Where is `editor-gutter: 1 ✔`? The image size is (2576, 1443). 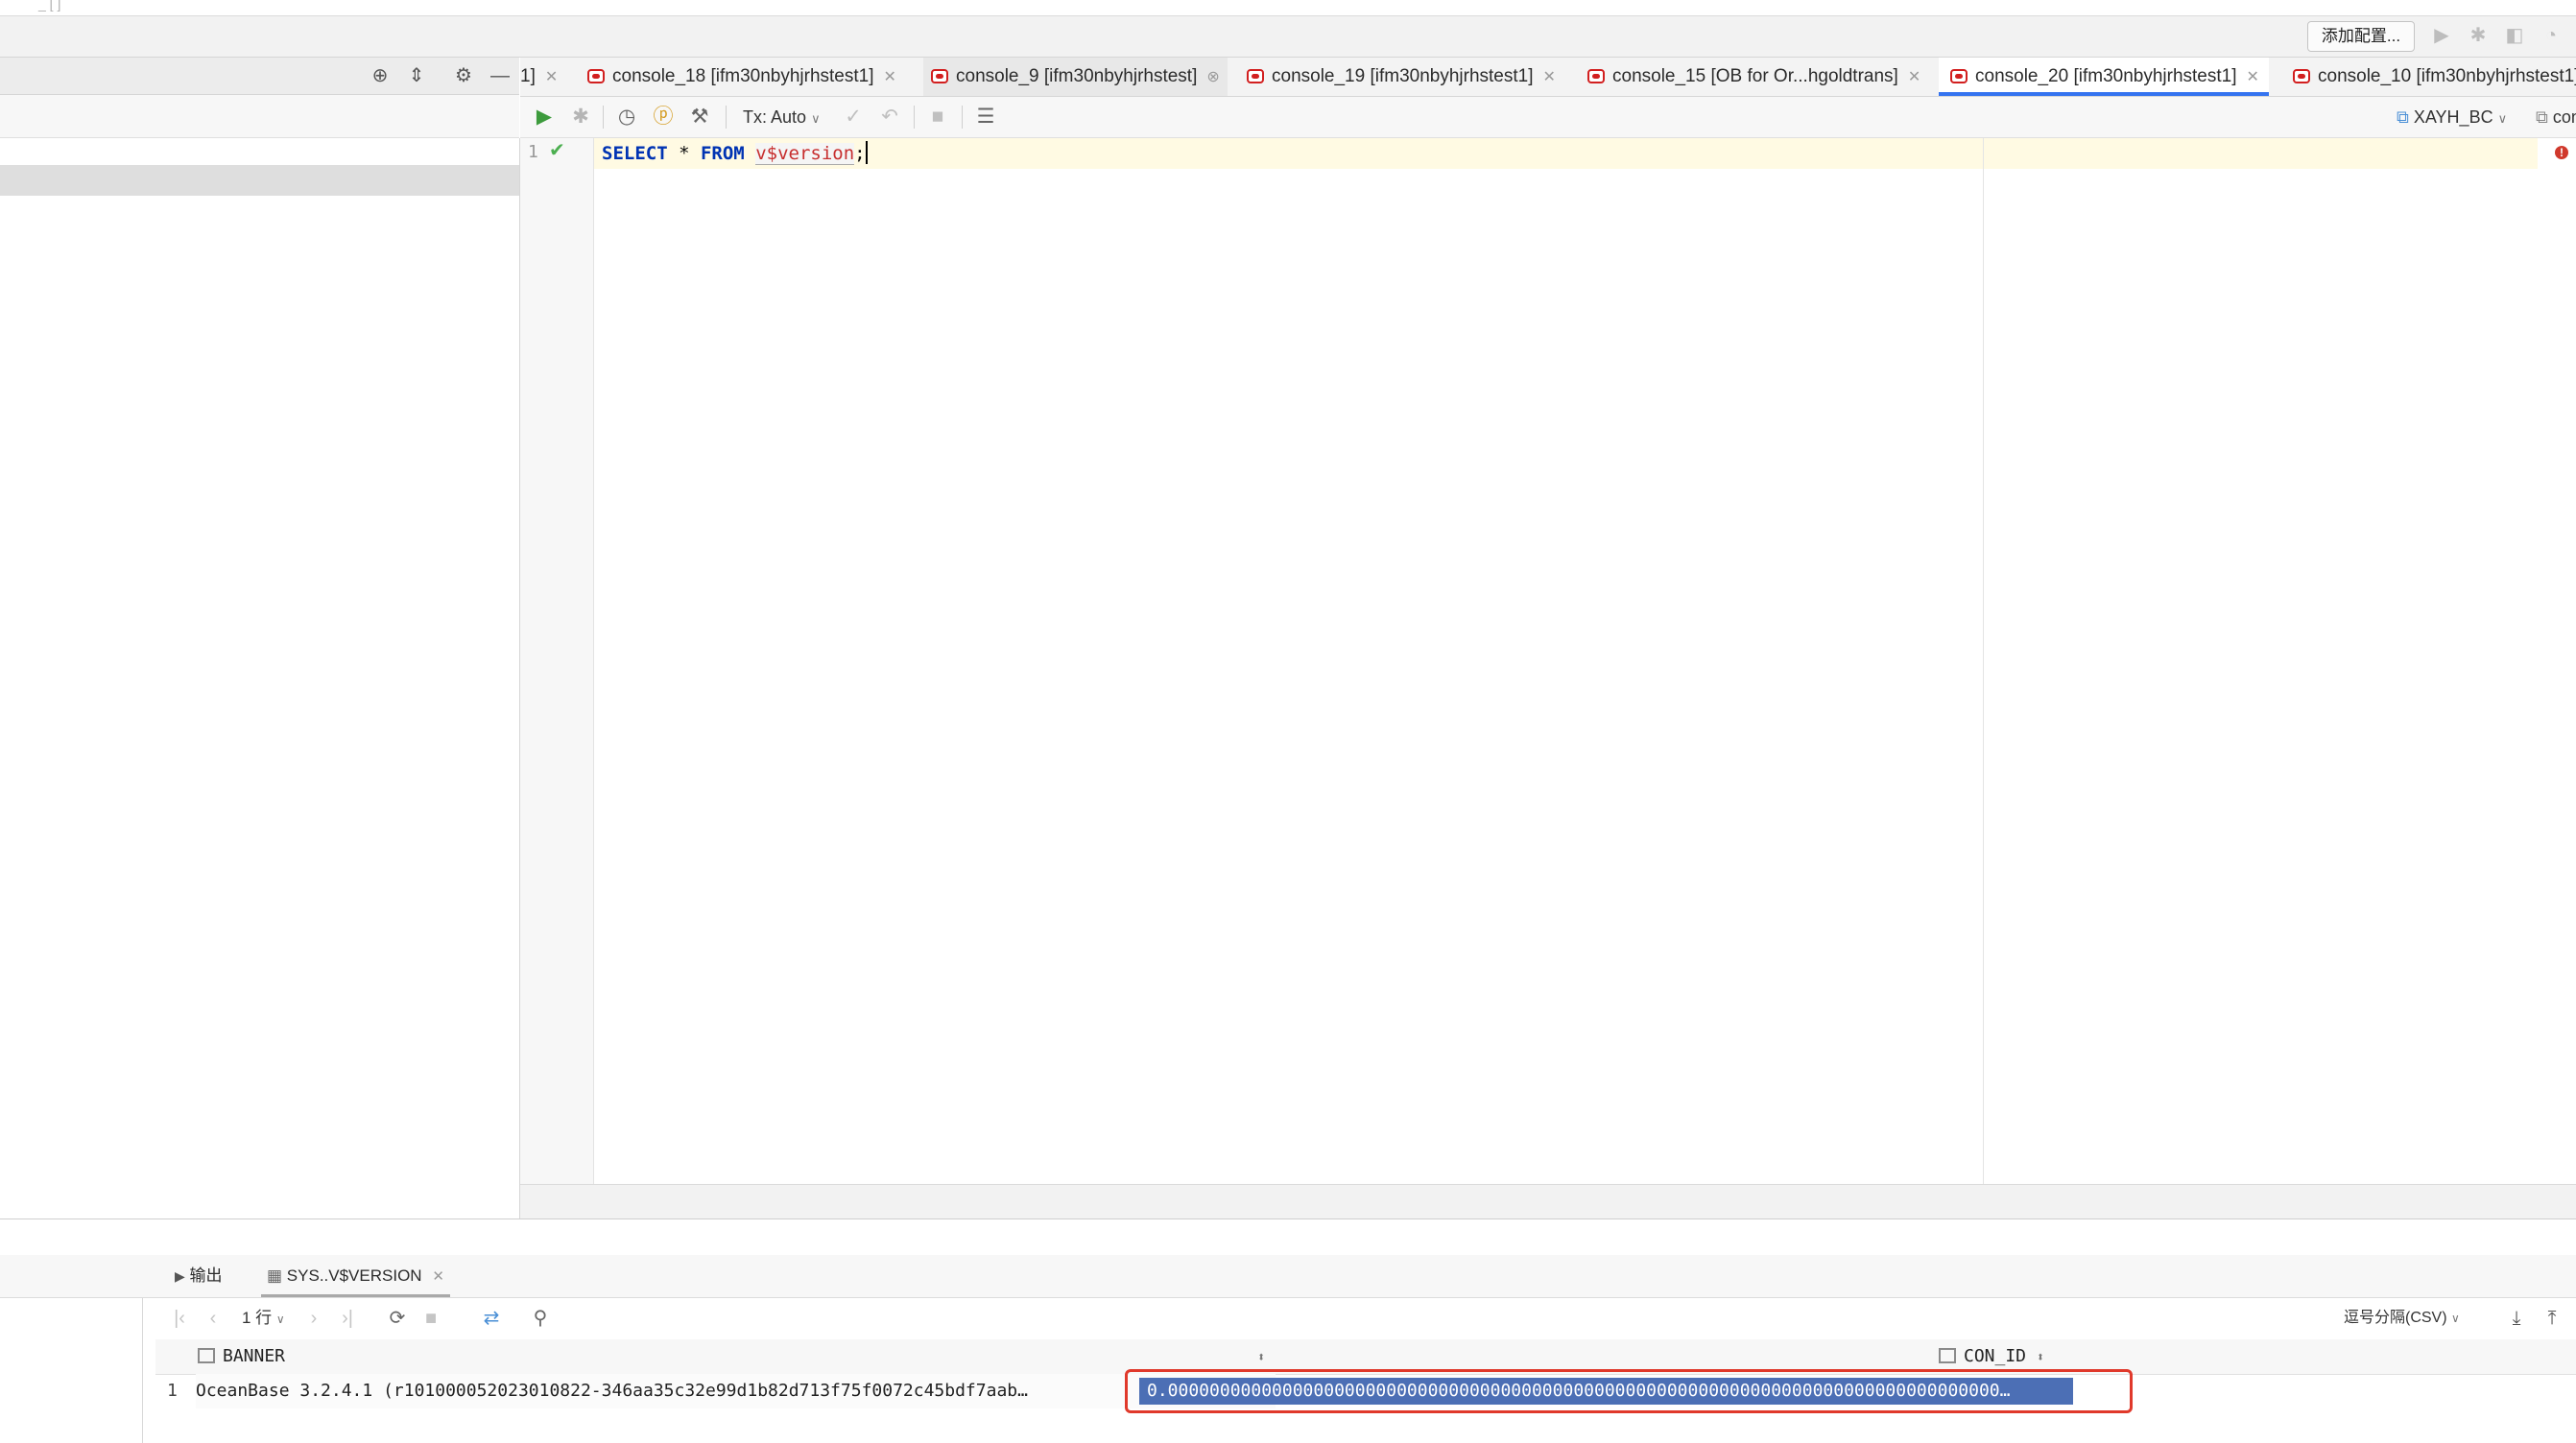
editor-gutter: 1 ✔ is located at coordinates (557, 661).